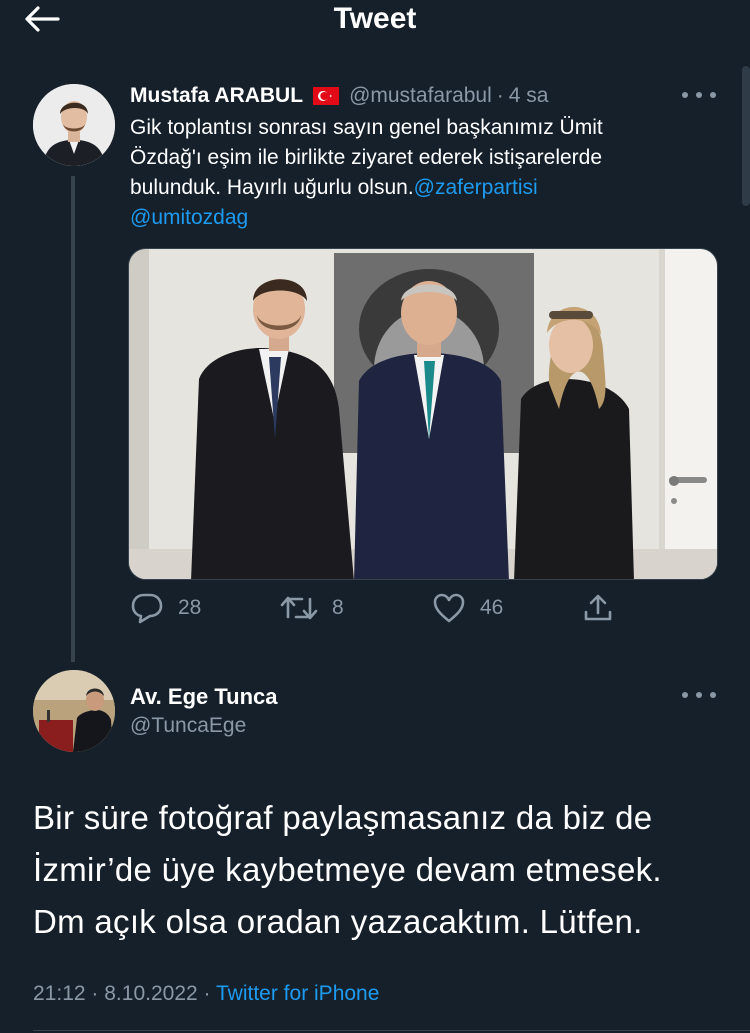  I want to click on thread-connector, so click(73, 419).